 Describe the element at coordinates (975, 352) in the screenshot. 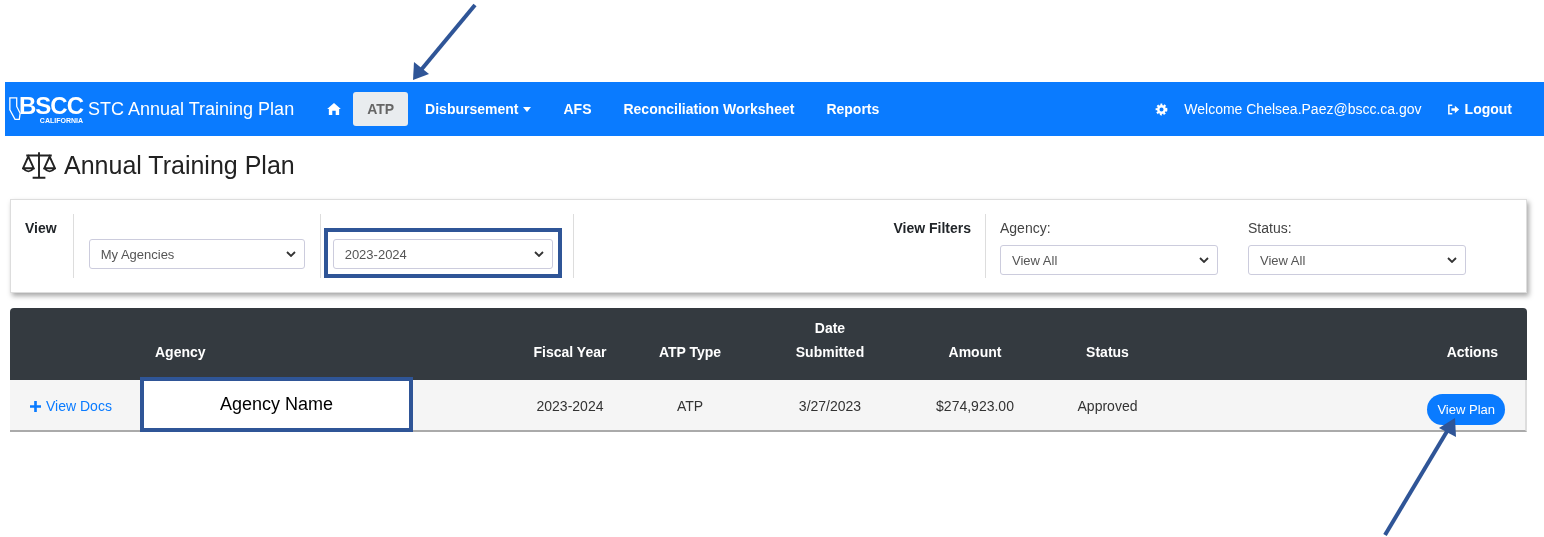

I see `column-header: Amount` at that location.